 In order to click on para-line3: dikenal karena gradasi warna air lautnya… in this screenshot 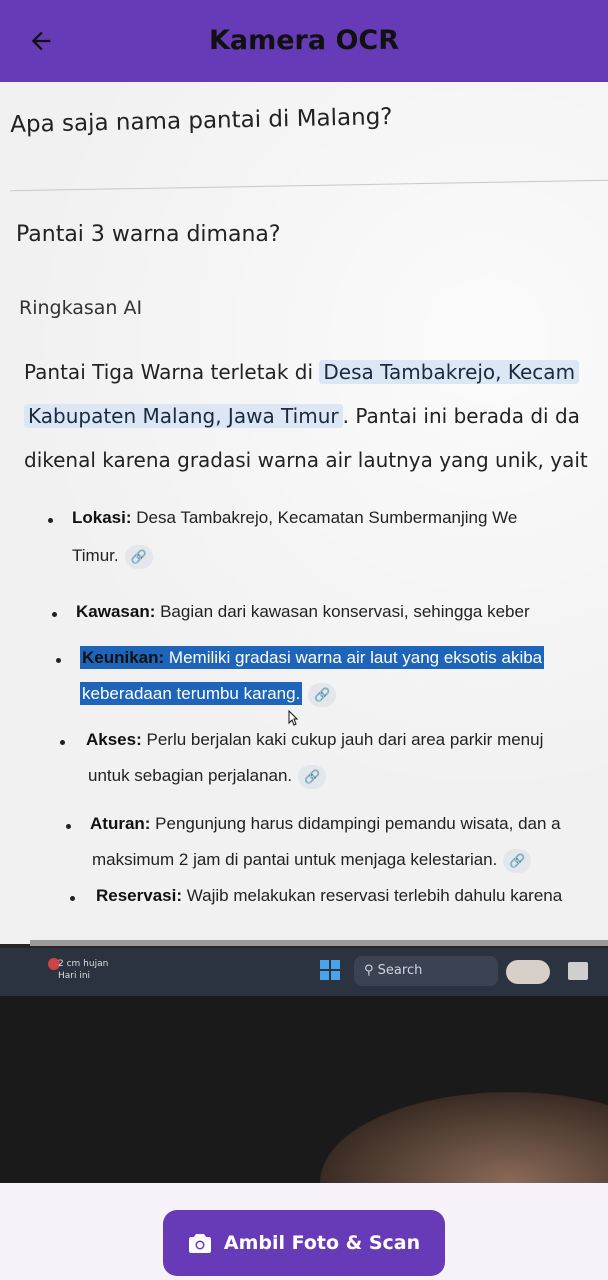, I will do `click(306, 460)`.